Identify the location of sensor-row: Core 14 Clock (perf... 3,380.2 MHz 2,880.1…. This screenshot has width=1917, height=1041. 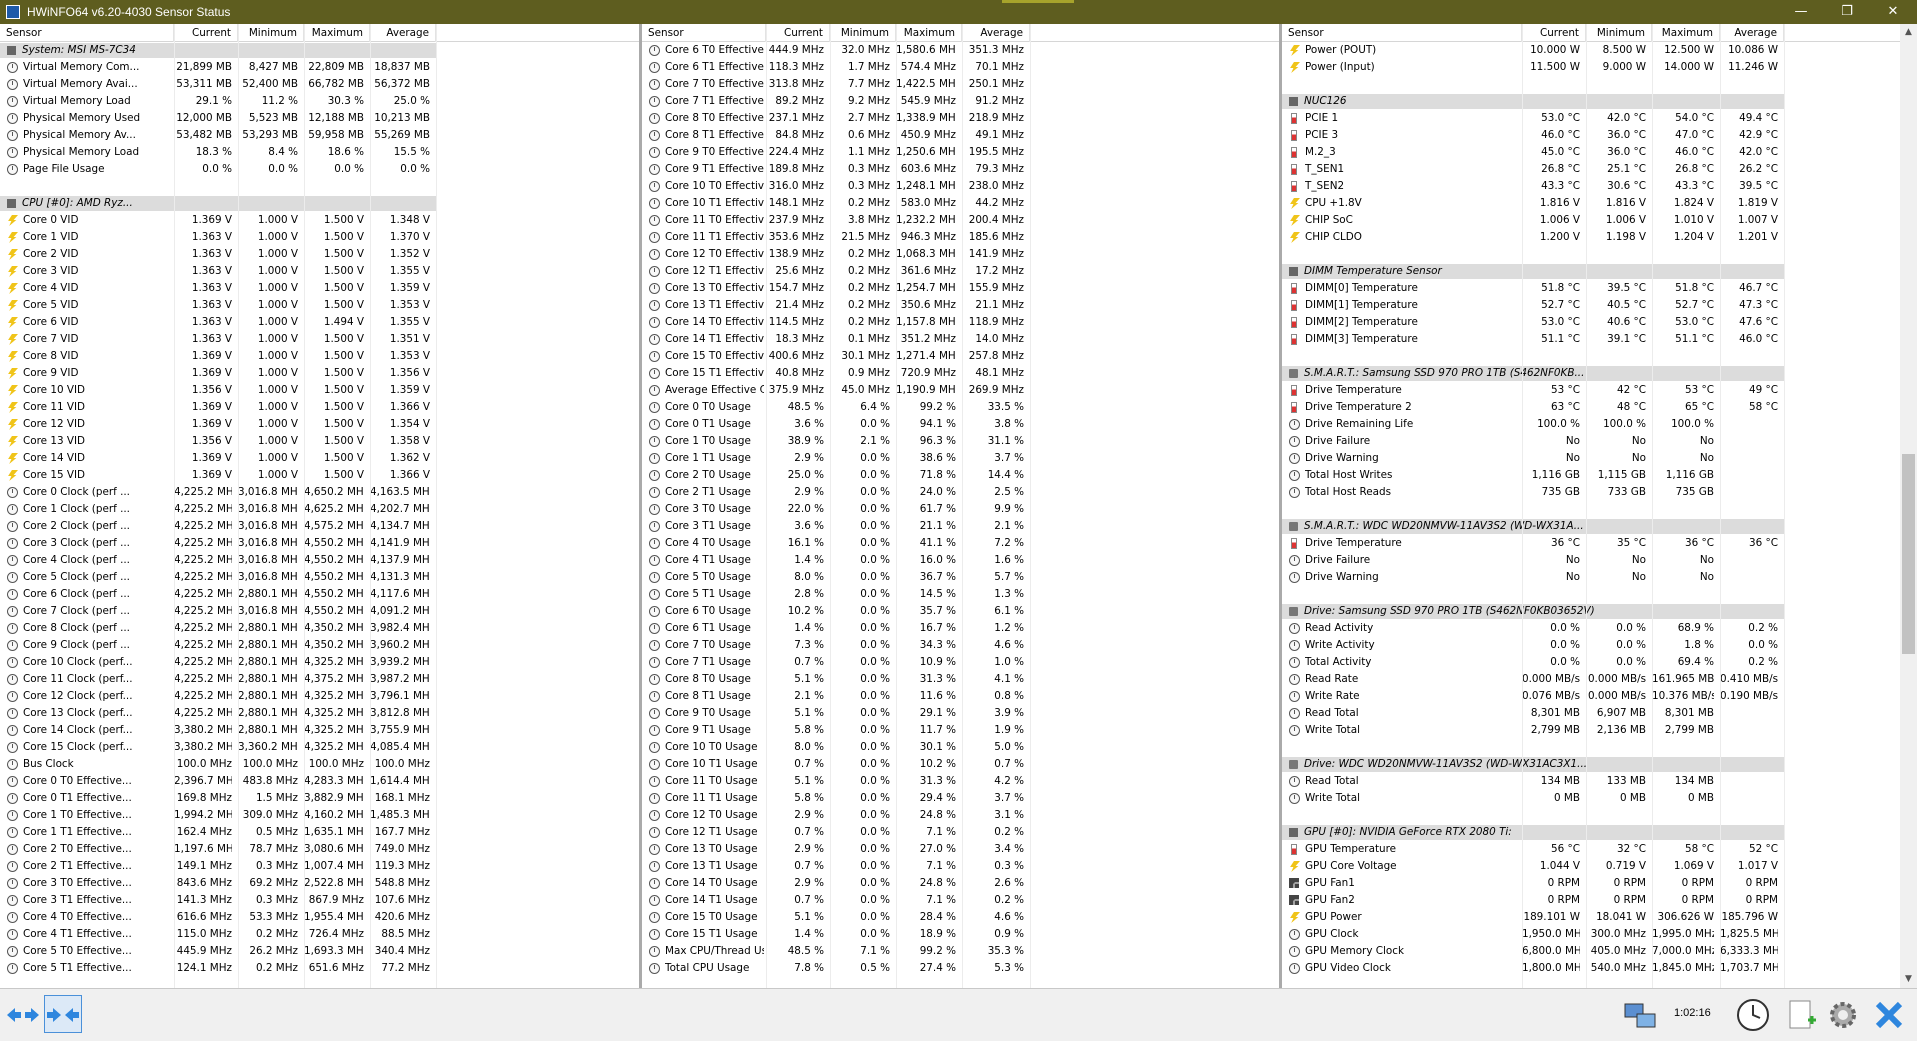
(319, 730).